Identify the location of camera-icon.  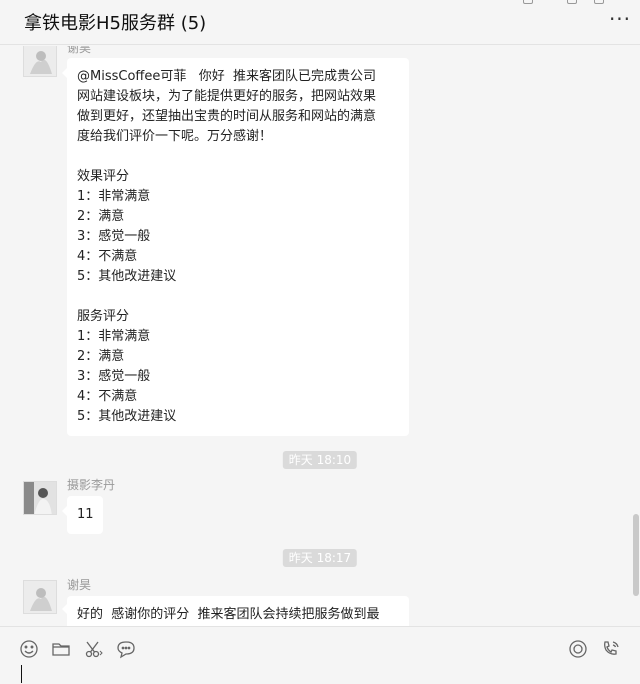
(578, 649).